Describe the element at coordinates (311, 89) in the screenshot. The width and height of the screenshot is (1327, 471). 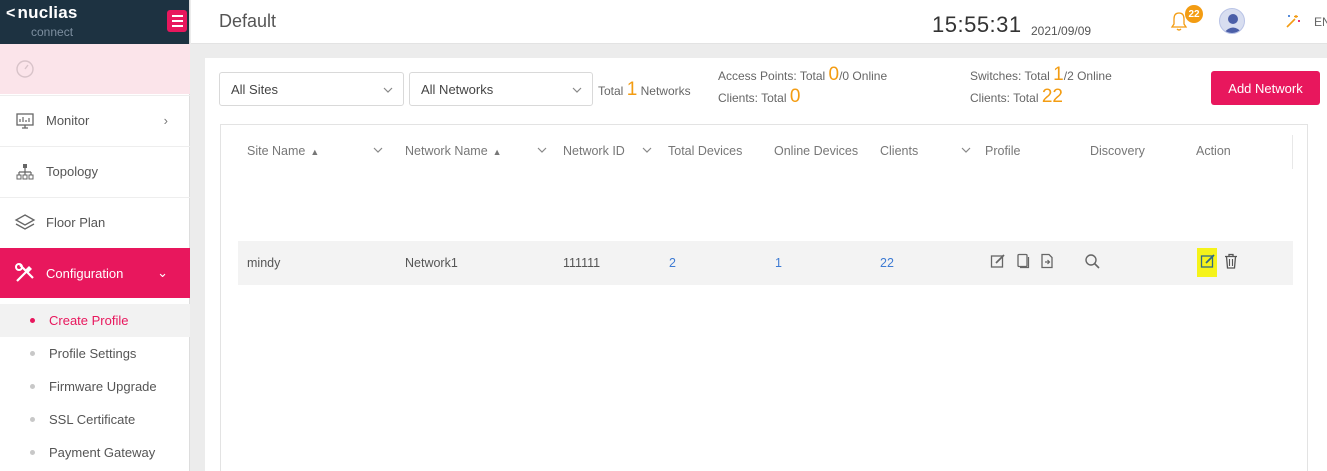
I see `site-filter-select: All Sites` at that location.